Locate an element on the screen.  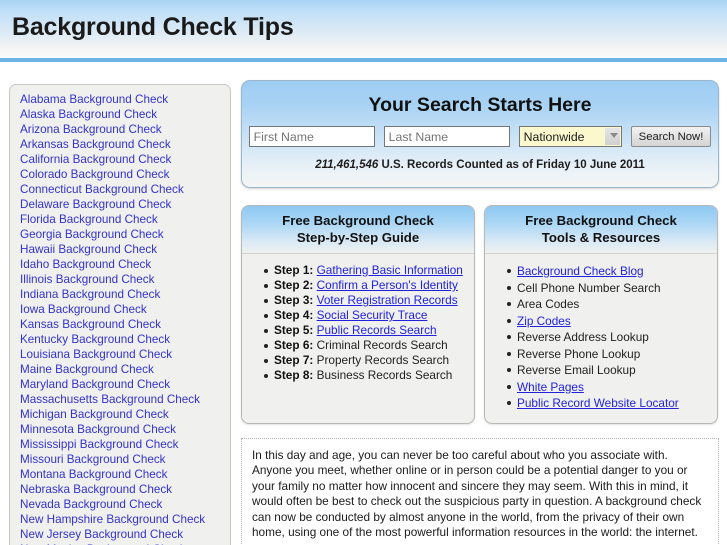
sidebar-item-state-link: Montana Background Check is located at coordinates (125, 474).